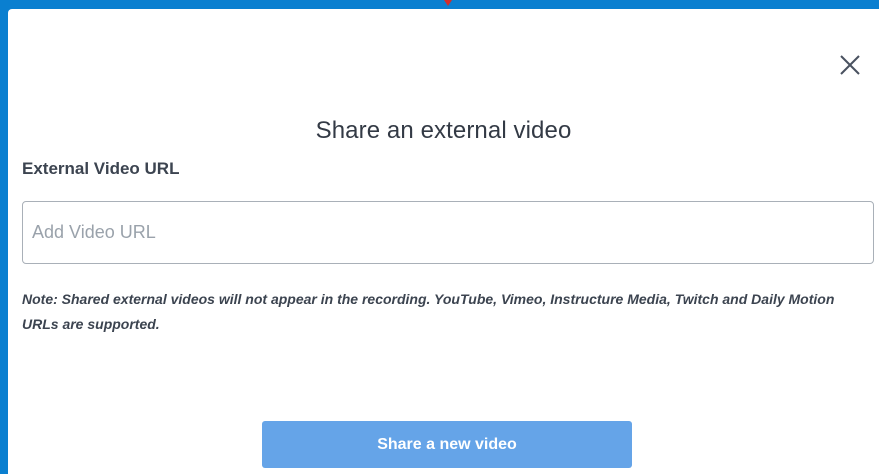  Describe the element at coordinates (443, 130) in the screenshot. I see `modal-title: Share an external video` at that location.